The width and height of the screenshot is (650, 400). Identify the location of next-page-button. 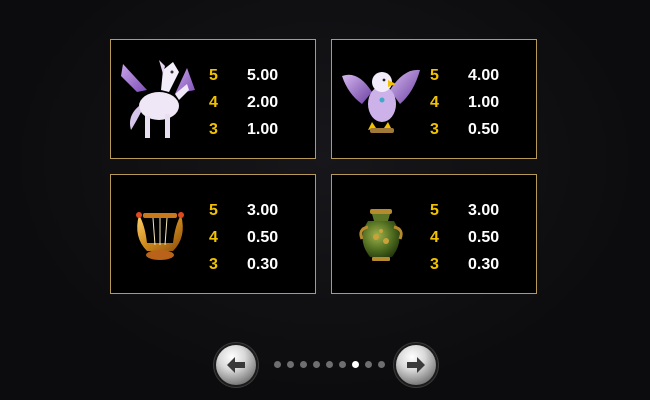
(416, 365).